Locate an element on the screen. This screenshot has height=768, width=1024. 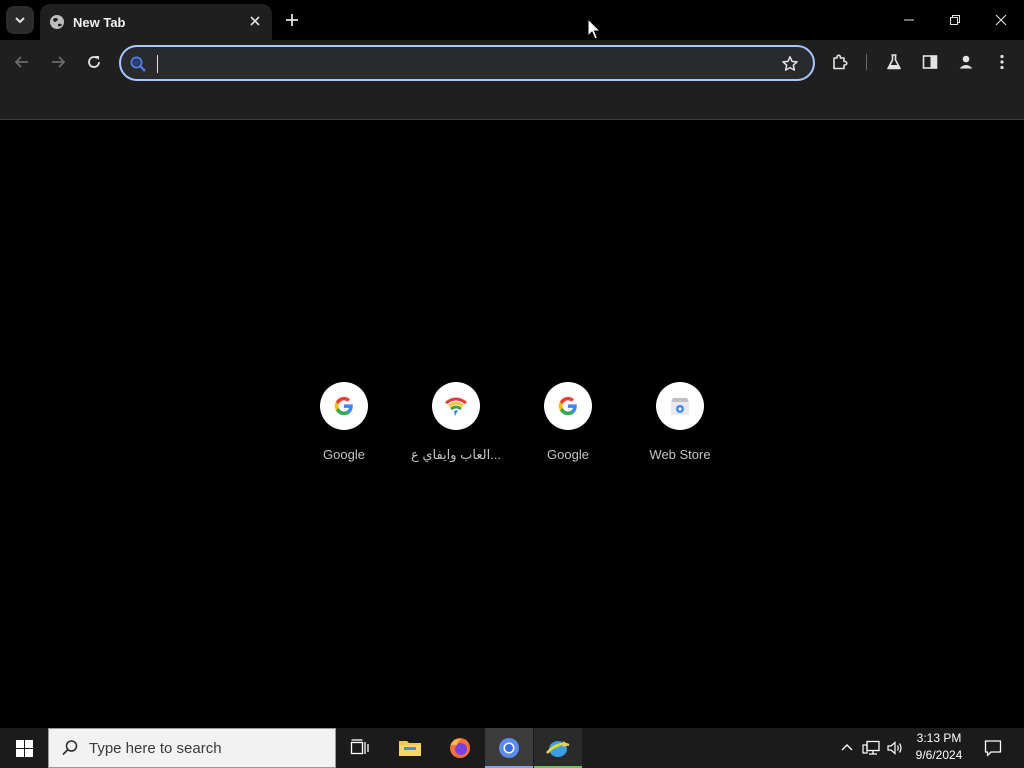
arabic-site-icon is located at coordinates (456, 406).